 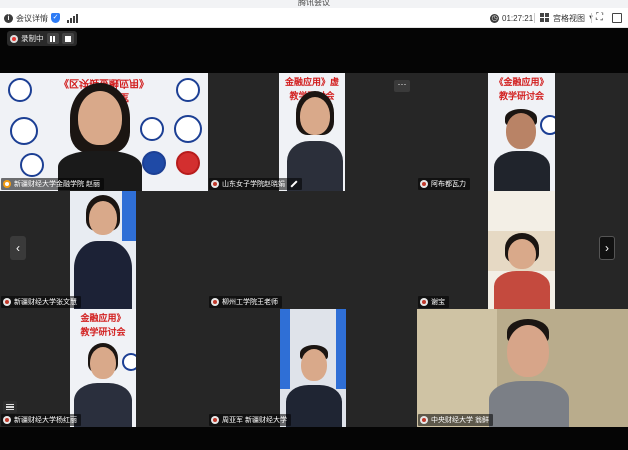 What do you see at coordinates (521, 82) in the screenshot?
I see `banner-text: 《金融应用》` at bounding box center [521, 82].